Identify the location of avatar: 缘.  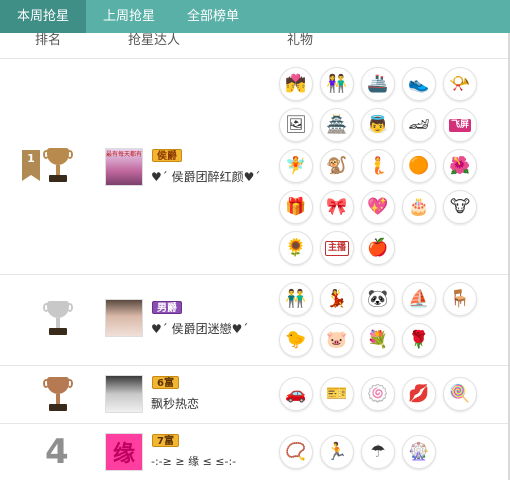
(124, 452).